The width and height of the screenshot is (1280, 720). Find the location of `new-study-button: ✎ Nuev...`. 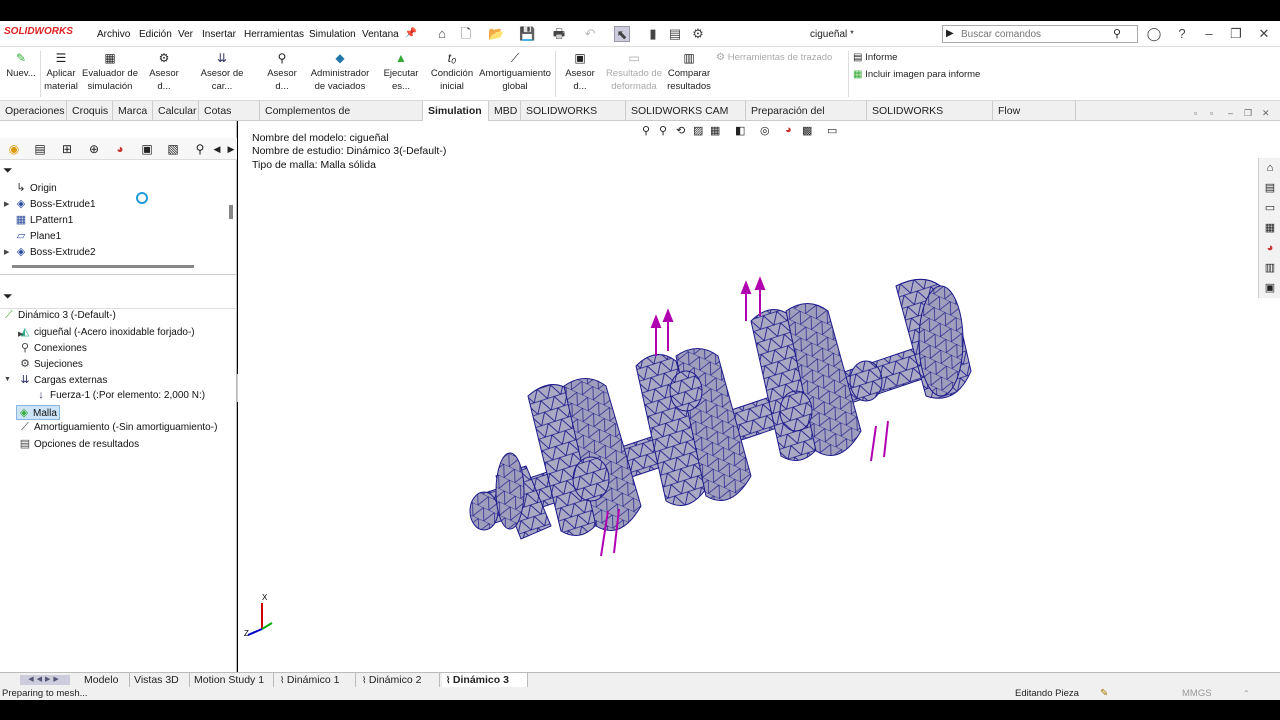

new-study-button: ✎ Nuev... is located at coordinates (21, 65).